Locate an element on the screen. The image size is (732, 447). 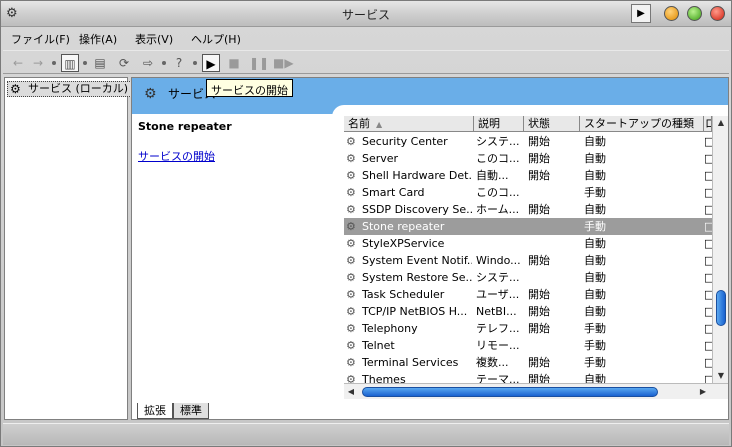
service-name-cell: ⚙ Telephony is located at coordinates (382, 328).